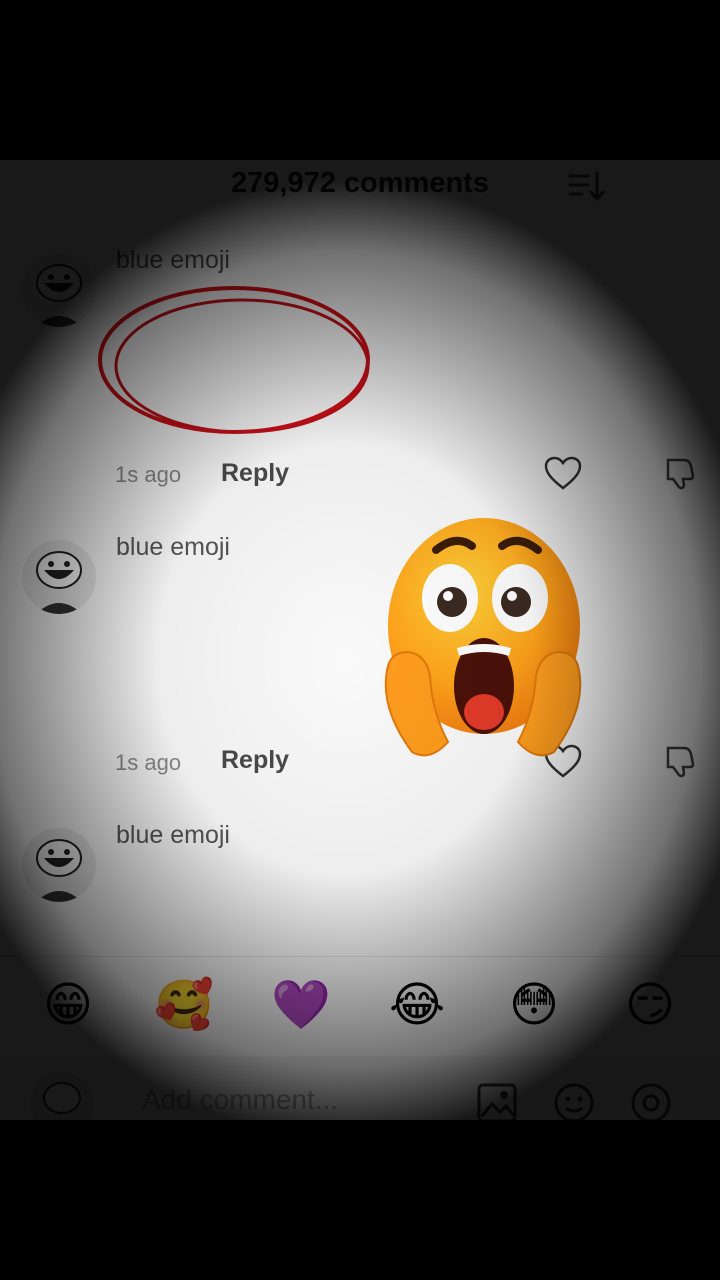 The width and height of the screenshot is (720, 1280). I want to click on heart-icon, so click(563, 474).